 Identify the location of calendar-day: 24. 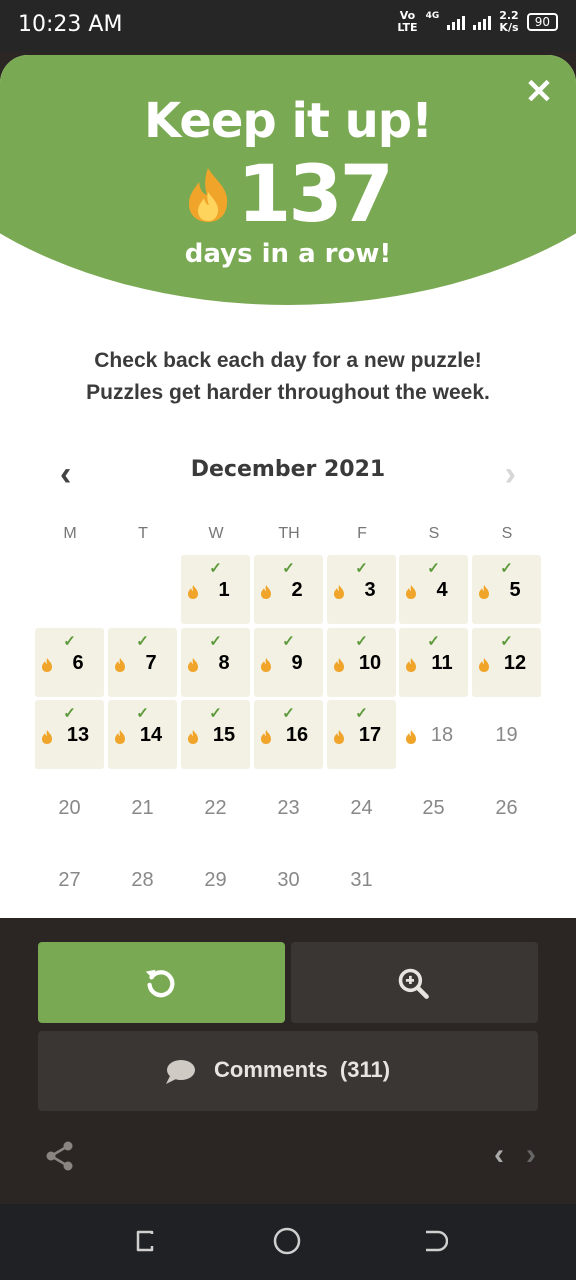
(361, 807).